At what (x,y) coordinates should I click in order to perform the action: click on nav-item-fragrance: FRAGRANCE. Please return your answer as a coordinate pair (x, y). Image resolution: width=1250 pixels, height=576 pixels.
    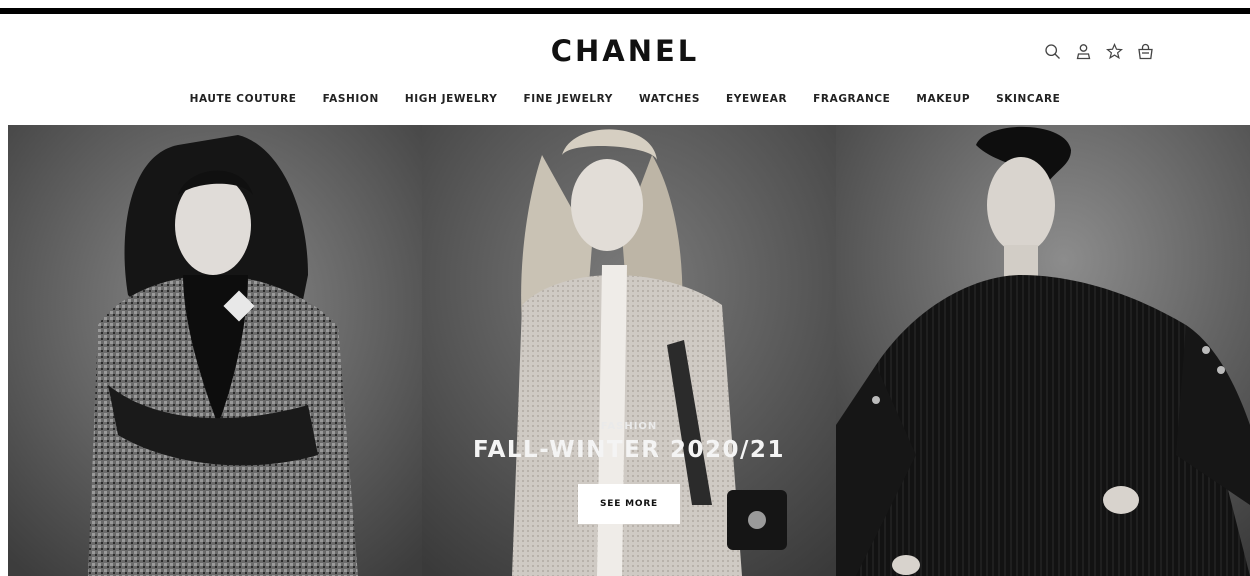
    Looking at the image, I should click on (851, 99).